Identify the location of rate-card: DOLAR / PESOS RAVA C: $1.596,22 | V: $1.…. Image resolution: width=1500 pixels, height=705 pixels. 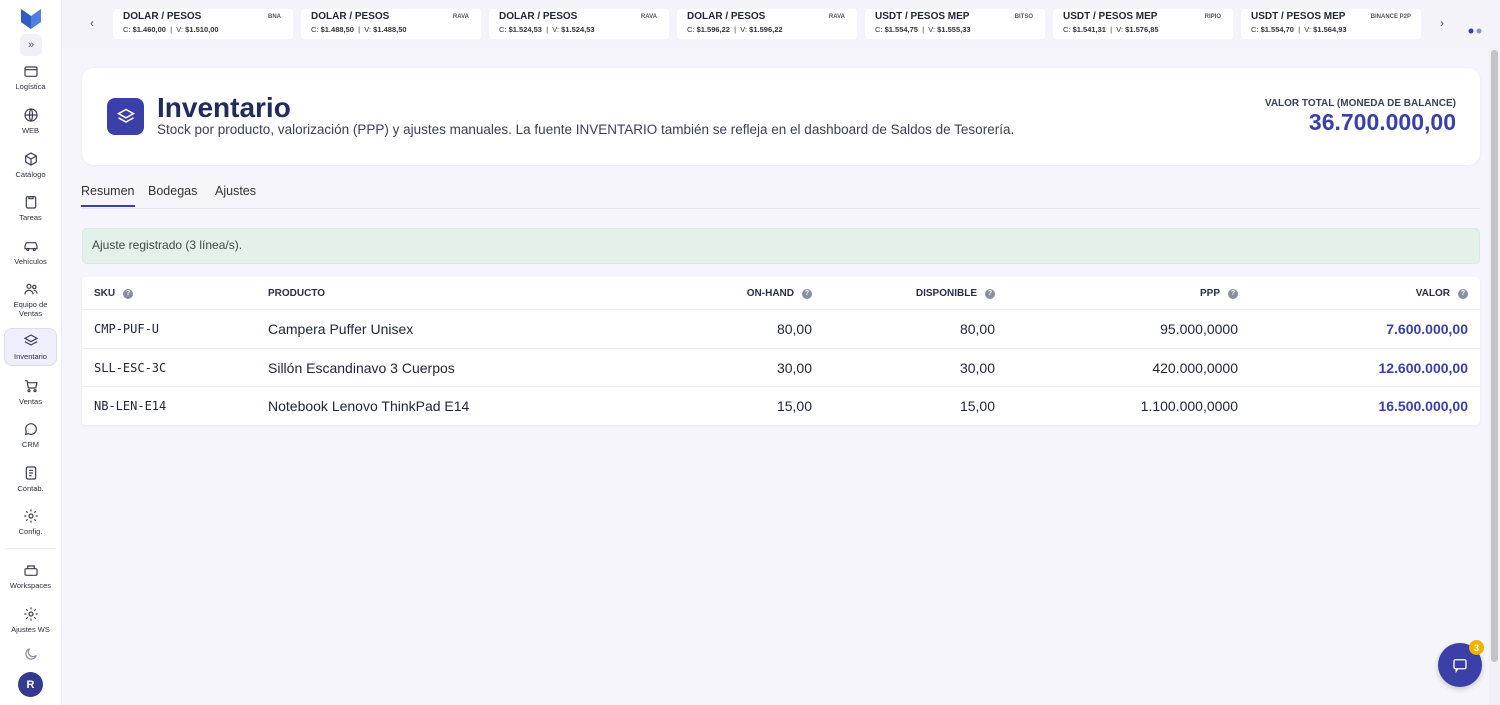
(767, 24).